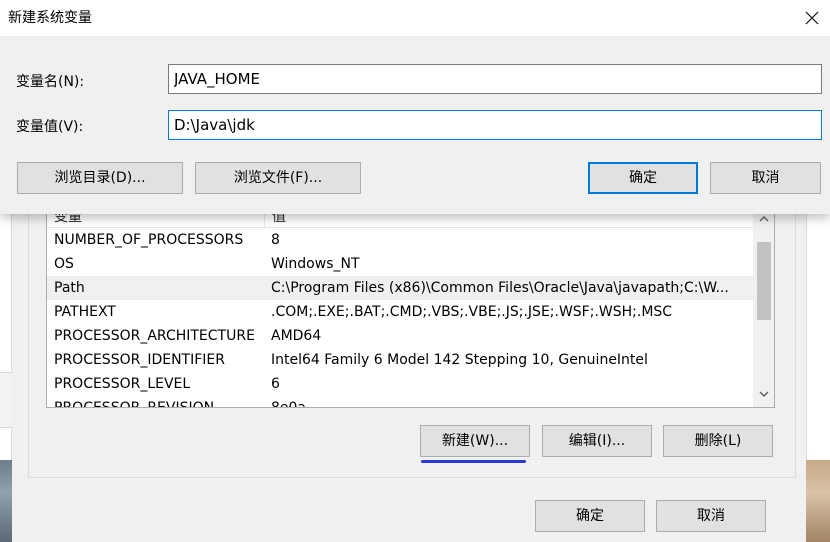 Image resolution: width=830 pixels, height=542 pixels. I want to click on cancel-button: 取消, so click(765, 178).